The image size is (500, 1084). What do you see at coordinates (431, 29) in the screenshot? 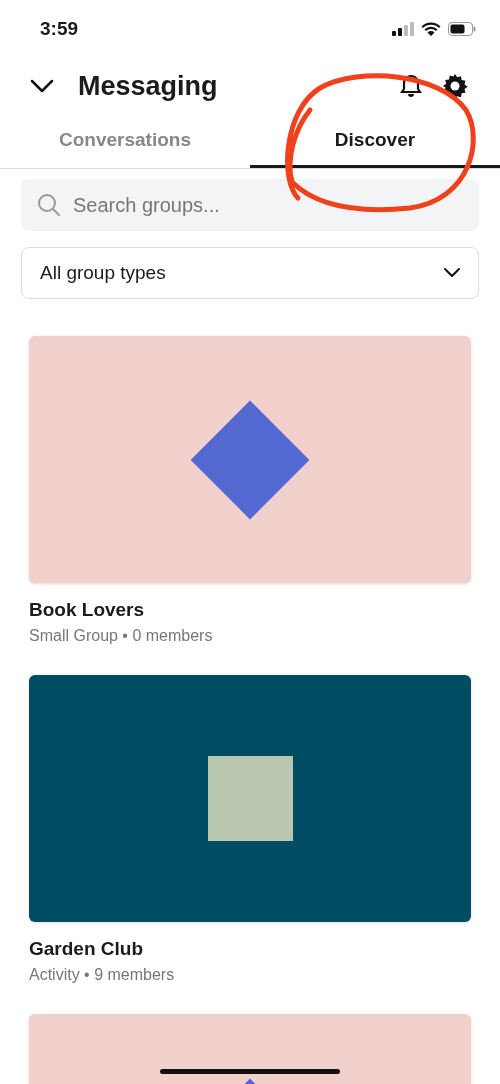
I see `wifi-icon` at bounding box center [431, 29].